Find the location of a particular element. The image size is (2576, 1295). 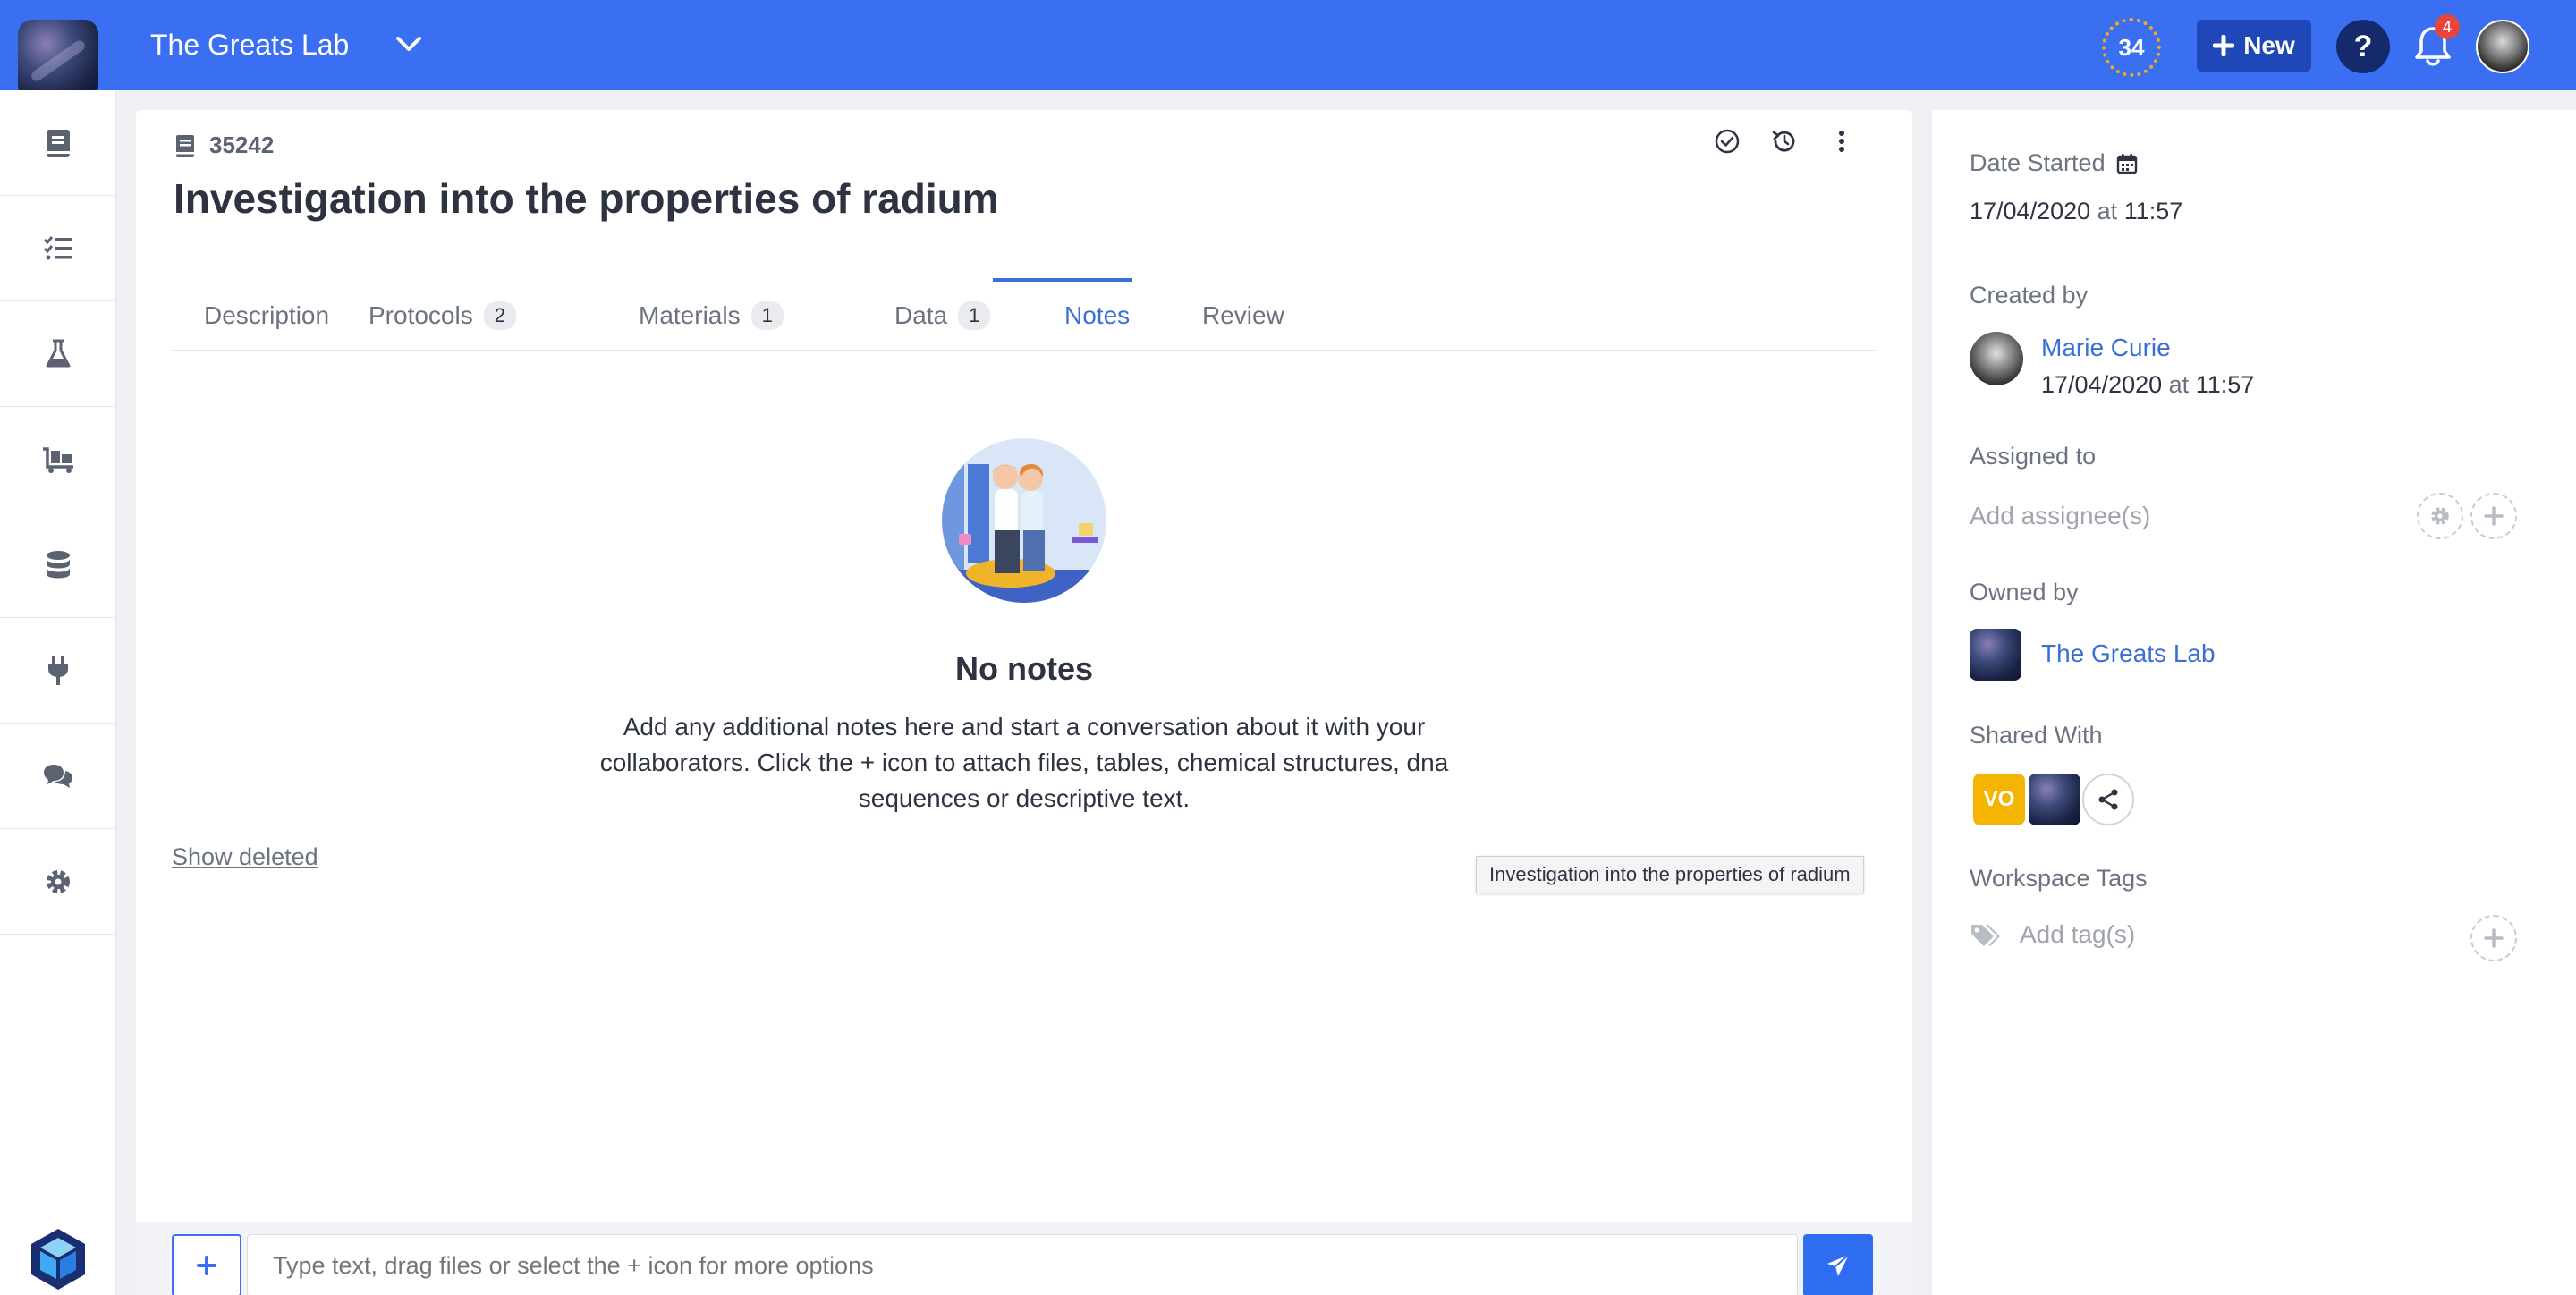

add-assignee-button is located at coordinates (2493, 516).